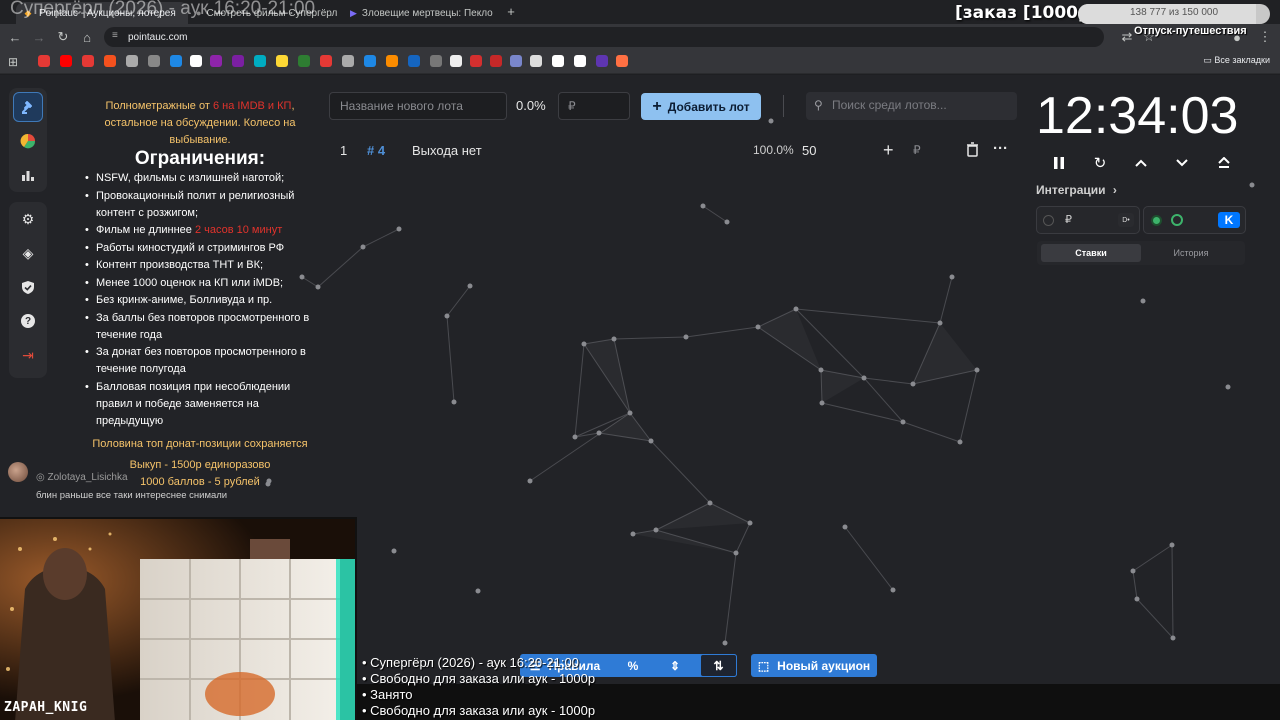  I want to click on percent-toggle-button: %, so click(633, 665).